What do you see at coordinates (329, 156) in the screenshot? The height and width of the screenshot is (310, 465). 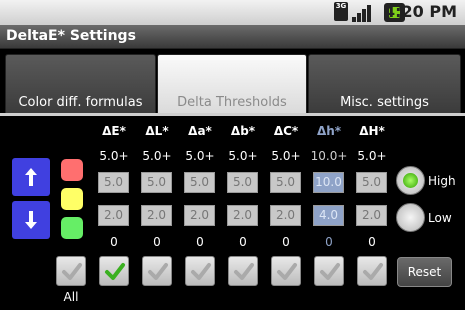 I see `max-label: 10.0+` at bounding box center [329, 156].